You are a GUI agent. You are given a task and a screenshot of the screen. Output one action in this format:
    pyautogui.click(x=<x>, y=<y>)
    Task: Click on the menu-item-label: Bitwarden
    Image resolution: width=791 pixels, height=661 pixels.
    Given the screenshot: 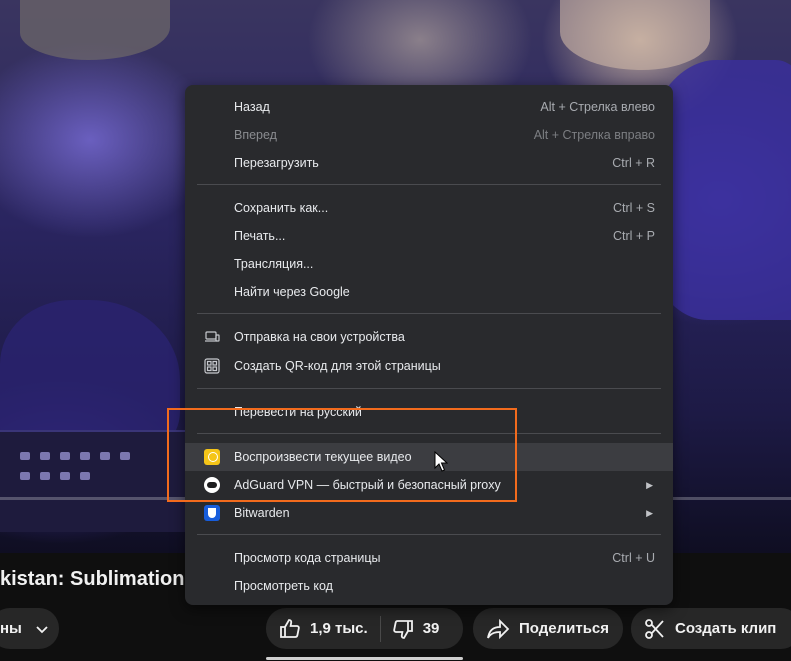 What is the action you would take?
    pyautogui.click(x=262, y=513)
    